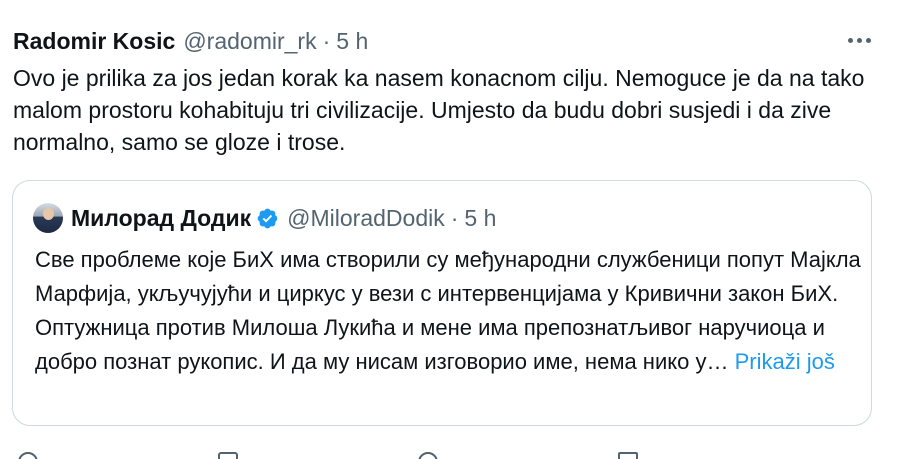  I want to click on more-horizontal-icon, so click(859, 40).